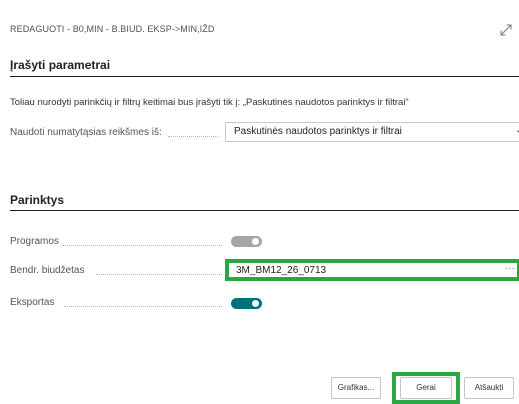 The height and width of the screenshot is (404, 519). Describe the element at coordinates (60, 65) in the screenshot. I see `saved-parameters-heading: Įrašyti parametrai` at that location.